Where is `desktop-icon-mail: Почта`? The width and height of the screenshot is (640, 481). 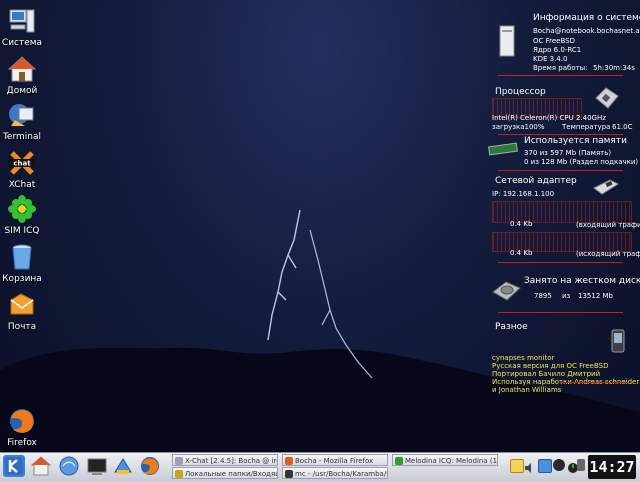
desktop-icon-mail: Почта is located at coordinates (22, 311).